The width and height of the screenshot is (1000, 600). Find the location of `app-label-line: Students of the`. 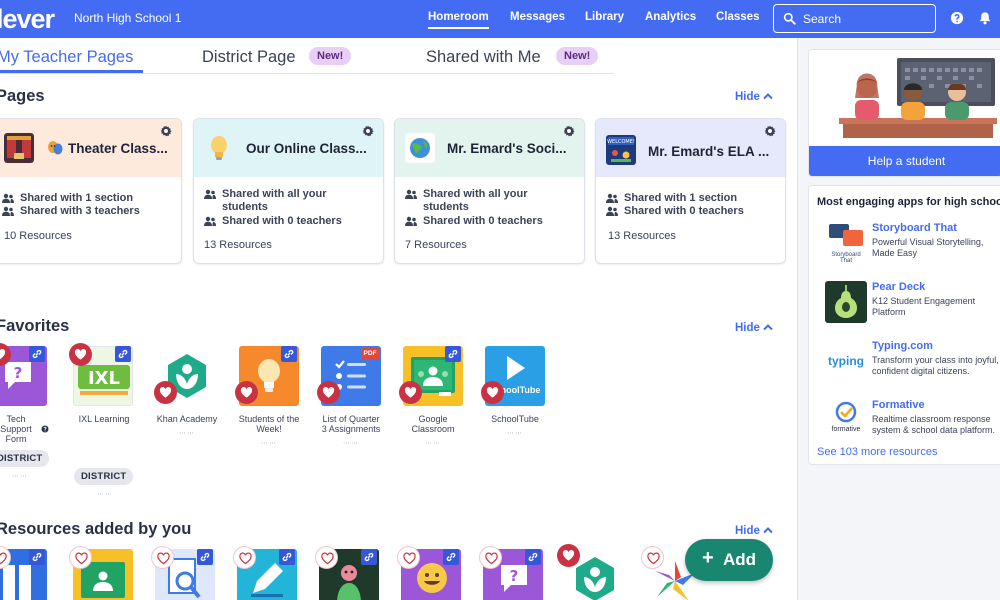

app-label-line: Students of the is located at coordinates (269, 419).